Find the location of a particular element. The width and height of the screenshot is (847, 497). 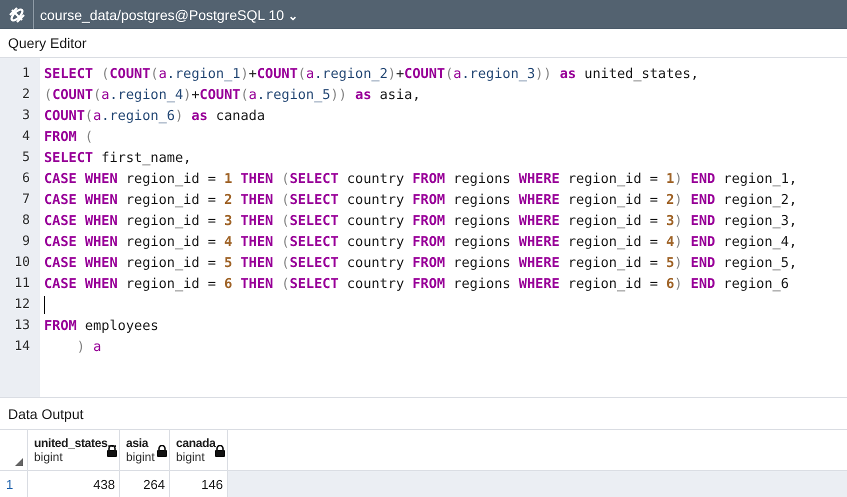

code-line: FROM employees is located at coordinates (101, 326).